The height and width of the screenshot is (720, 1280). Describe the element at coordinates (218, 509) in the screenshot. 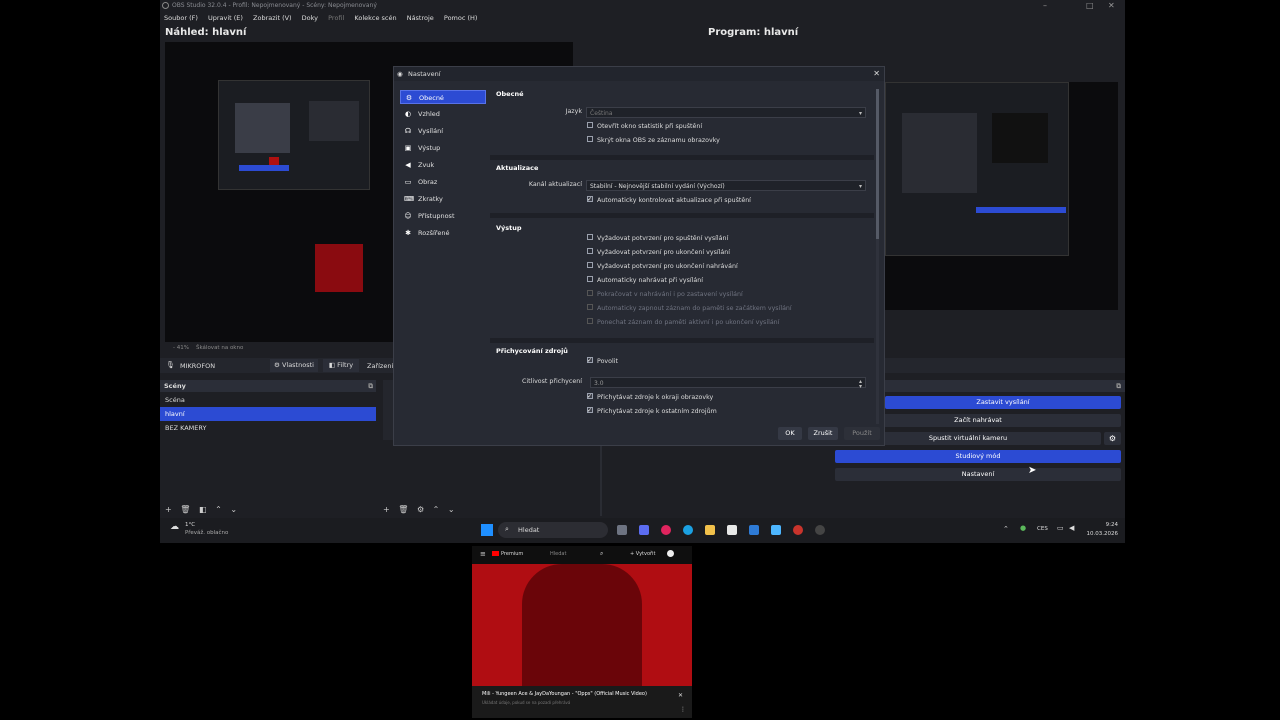

I see `move-up-icon: ⌃` at that location.